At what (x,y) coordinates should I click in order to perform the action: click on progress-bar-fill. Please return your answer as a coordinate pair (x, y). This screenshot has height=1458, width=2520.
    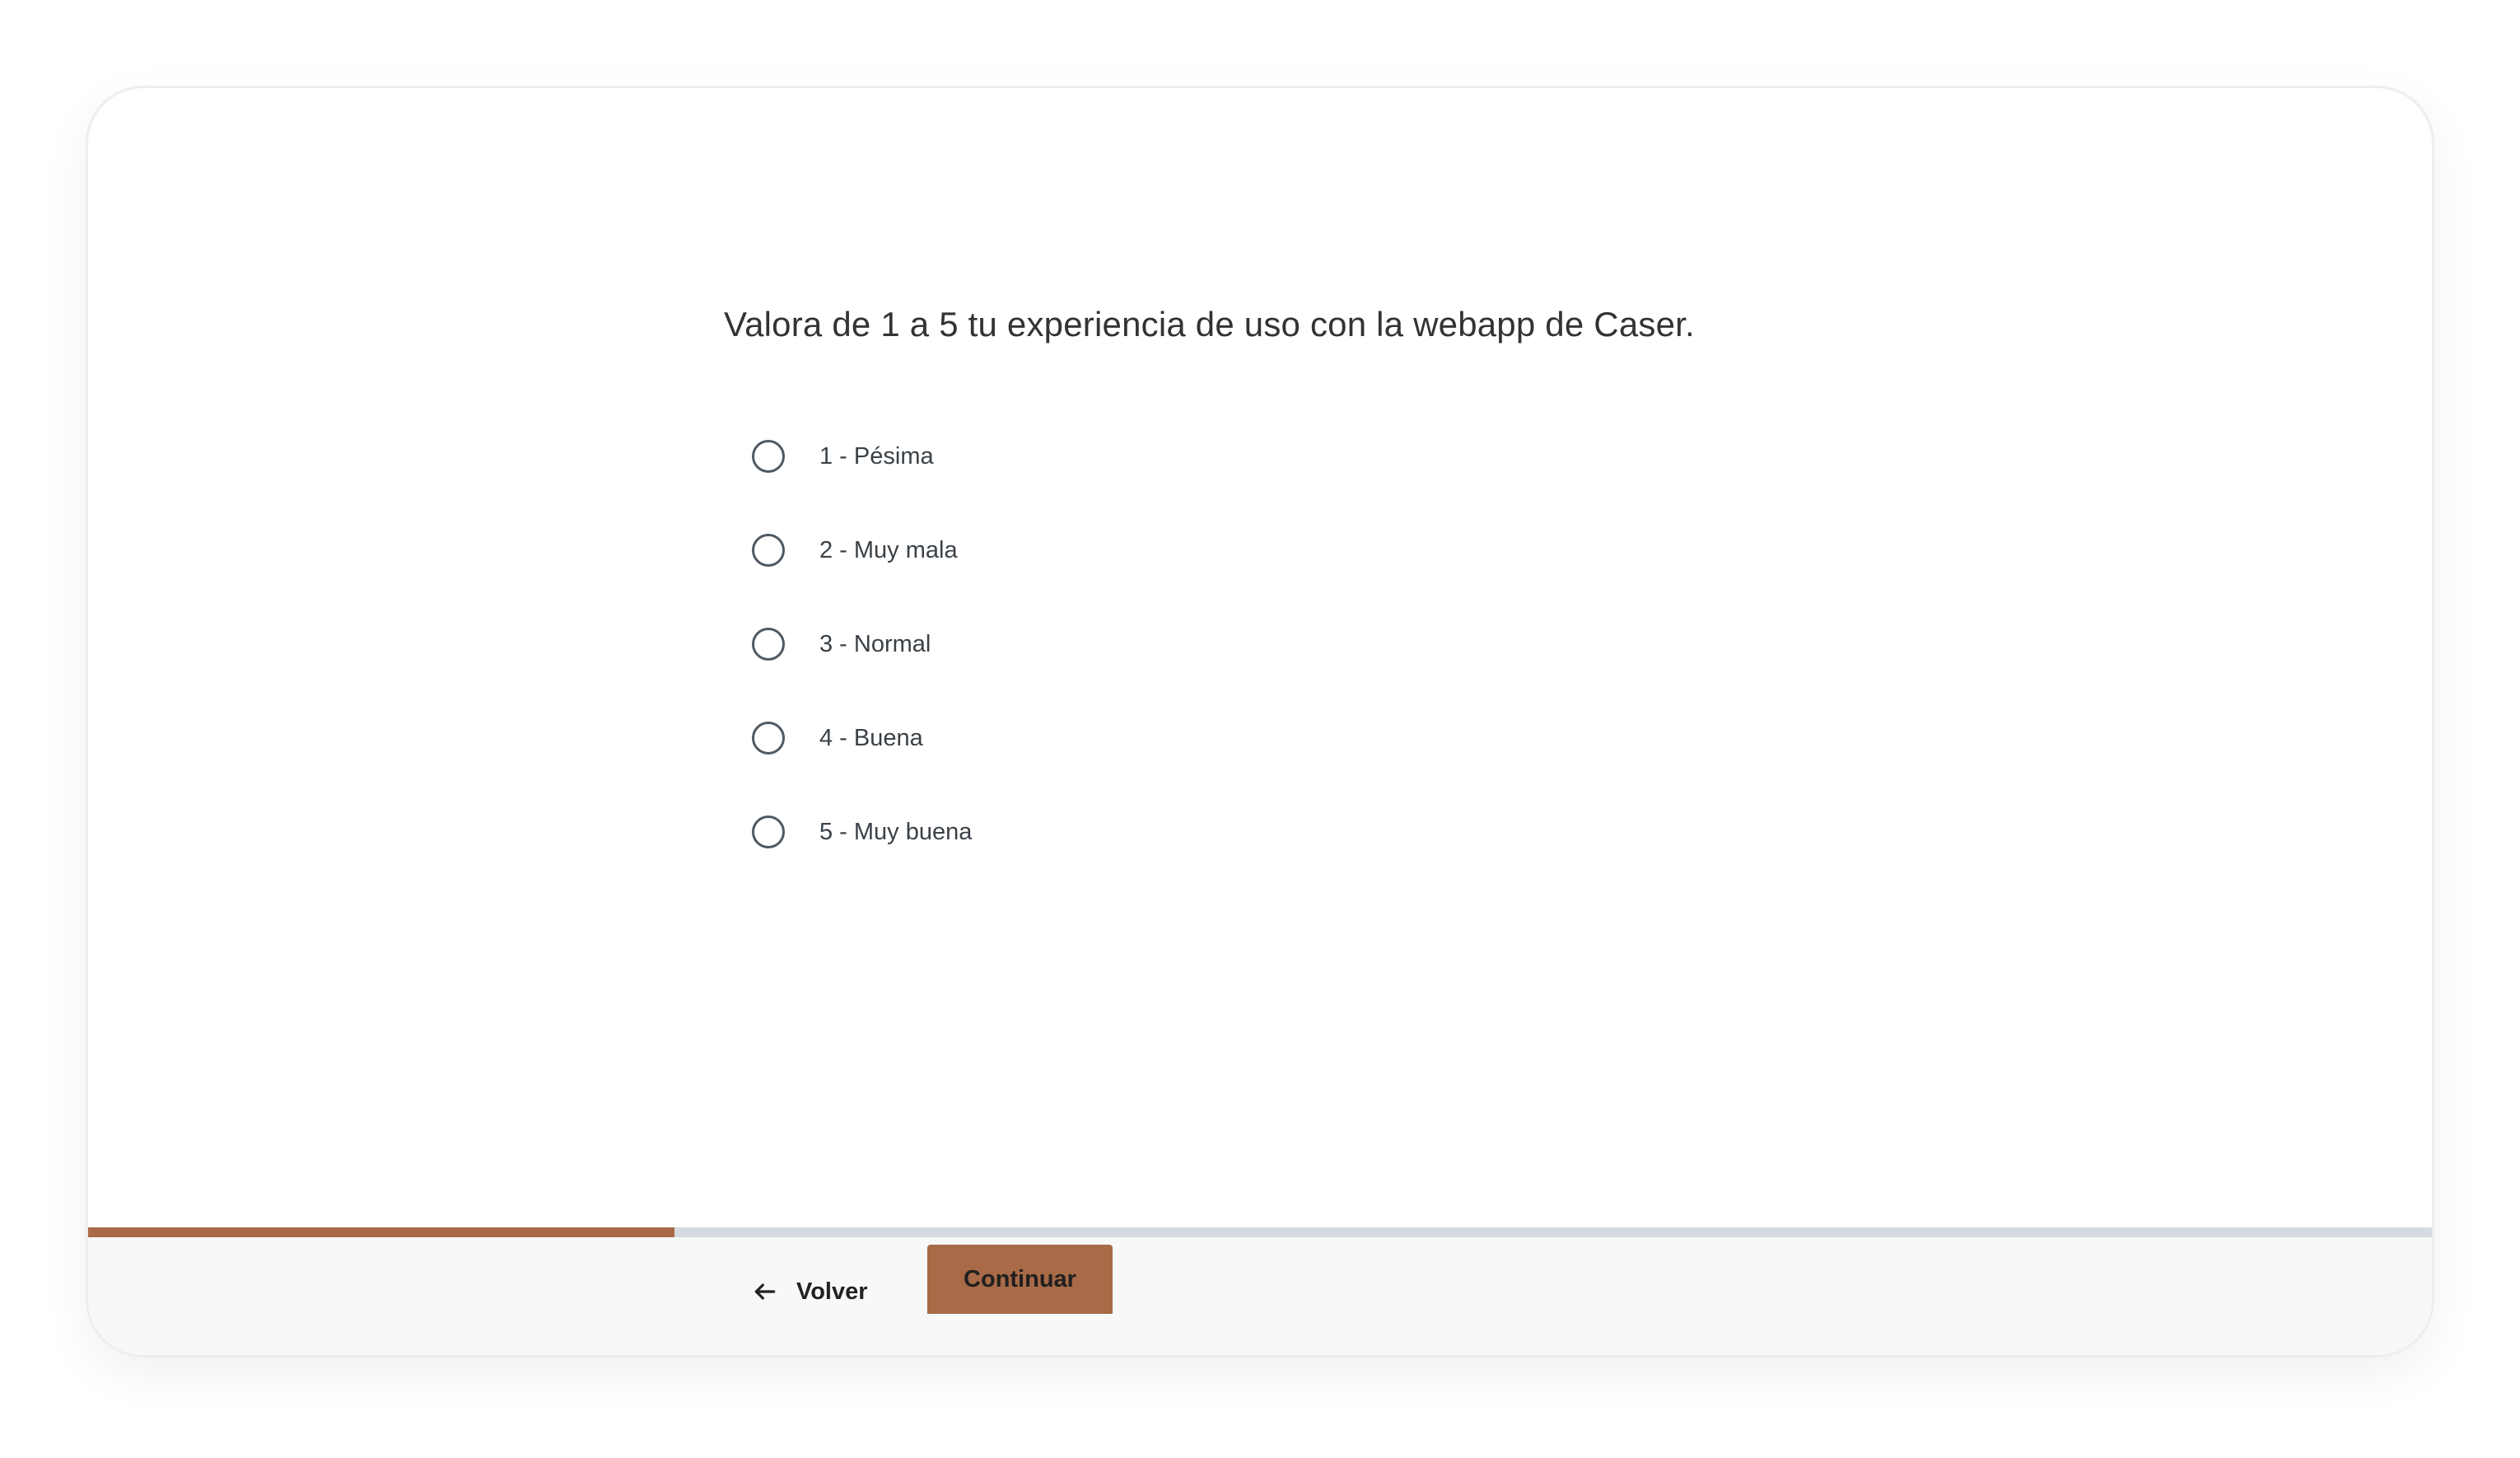
    Looking at the image, I should click on (381, 1232).